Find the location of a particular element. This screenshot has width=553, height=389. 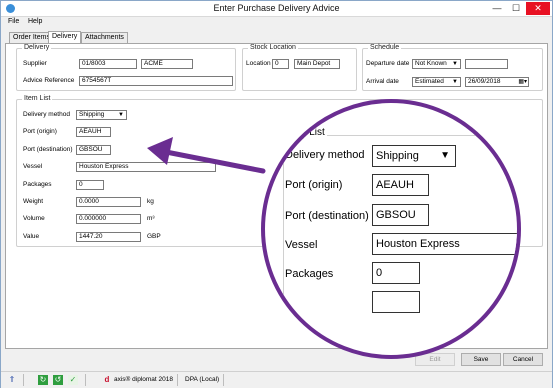

calendar-icon: ▦▾ is located at coordinates (522, 82).